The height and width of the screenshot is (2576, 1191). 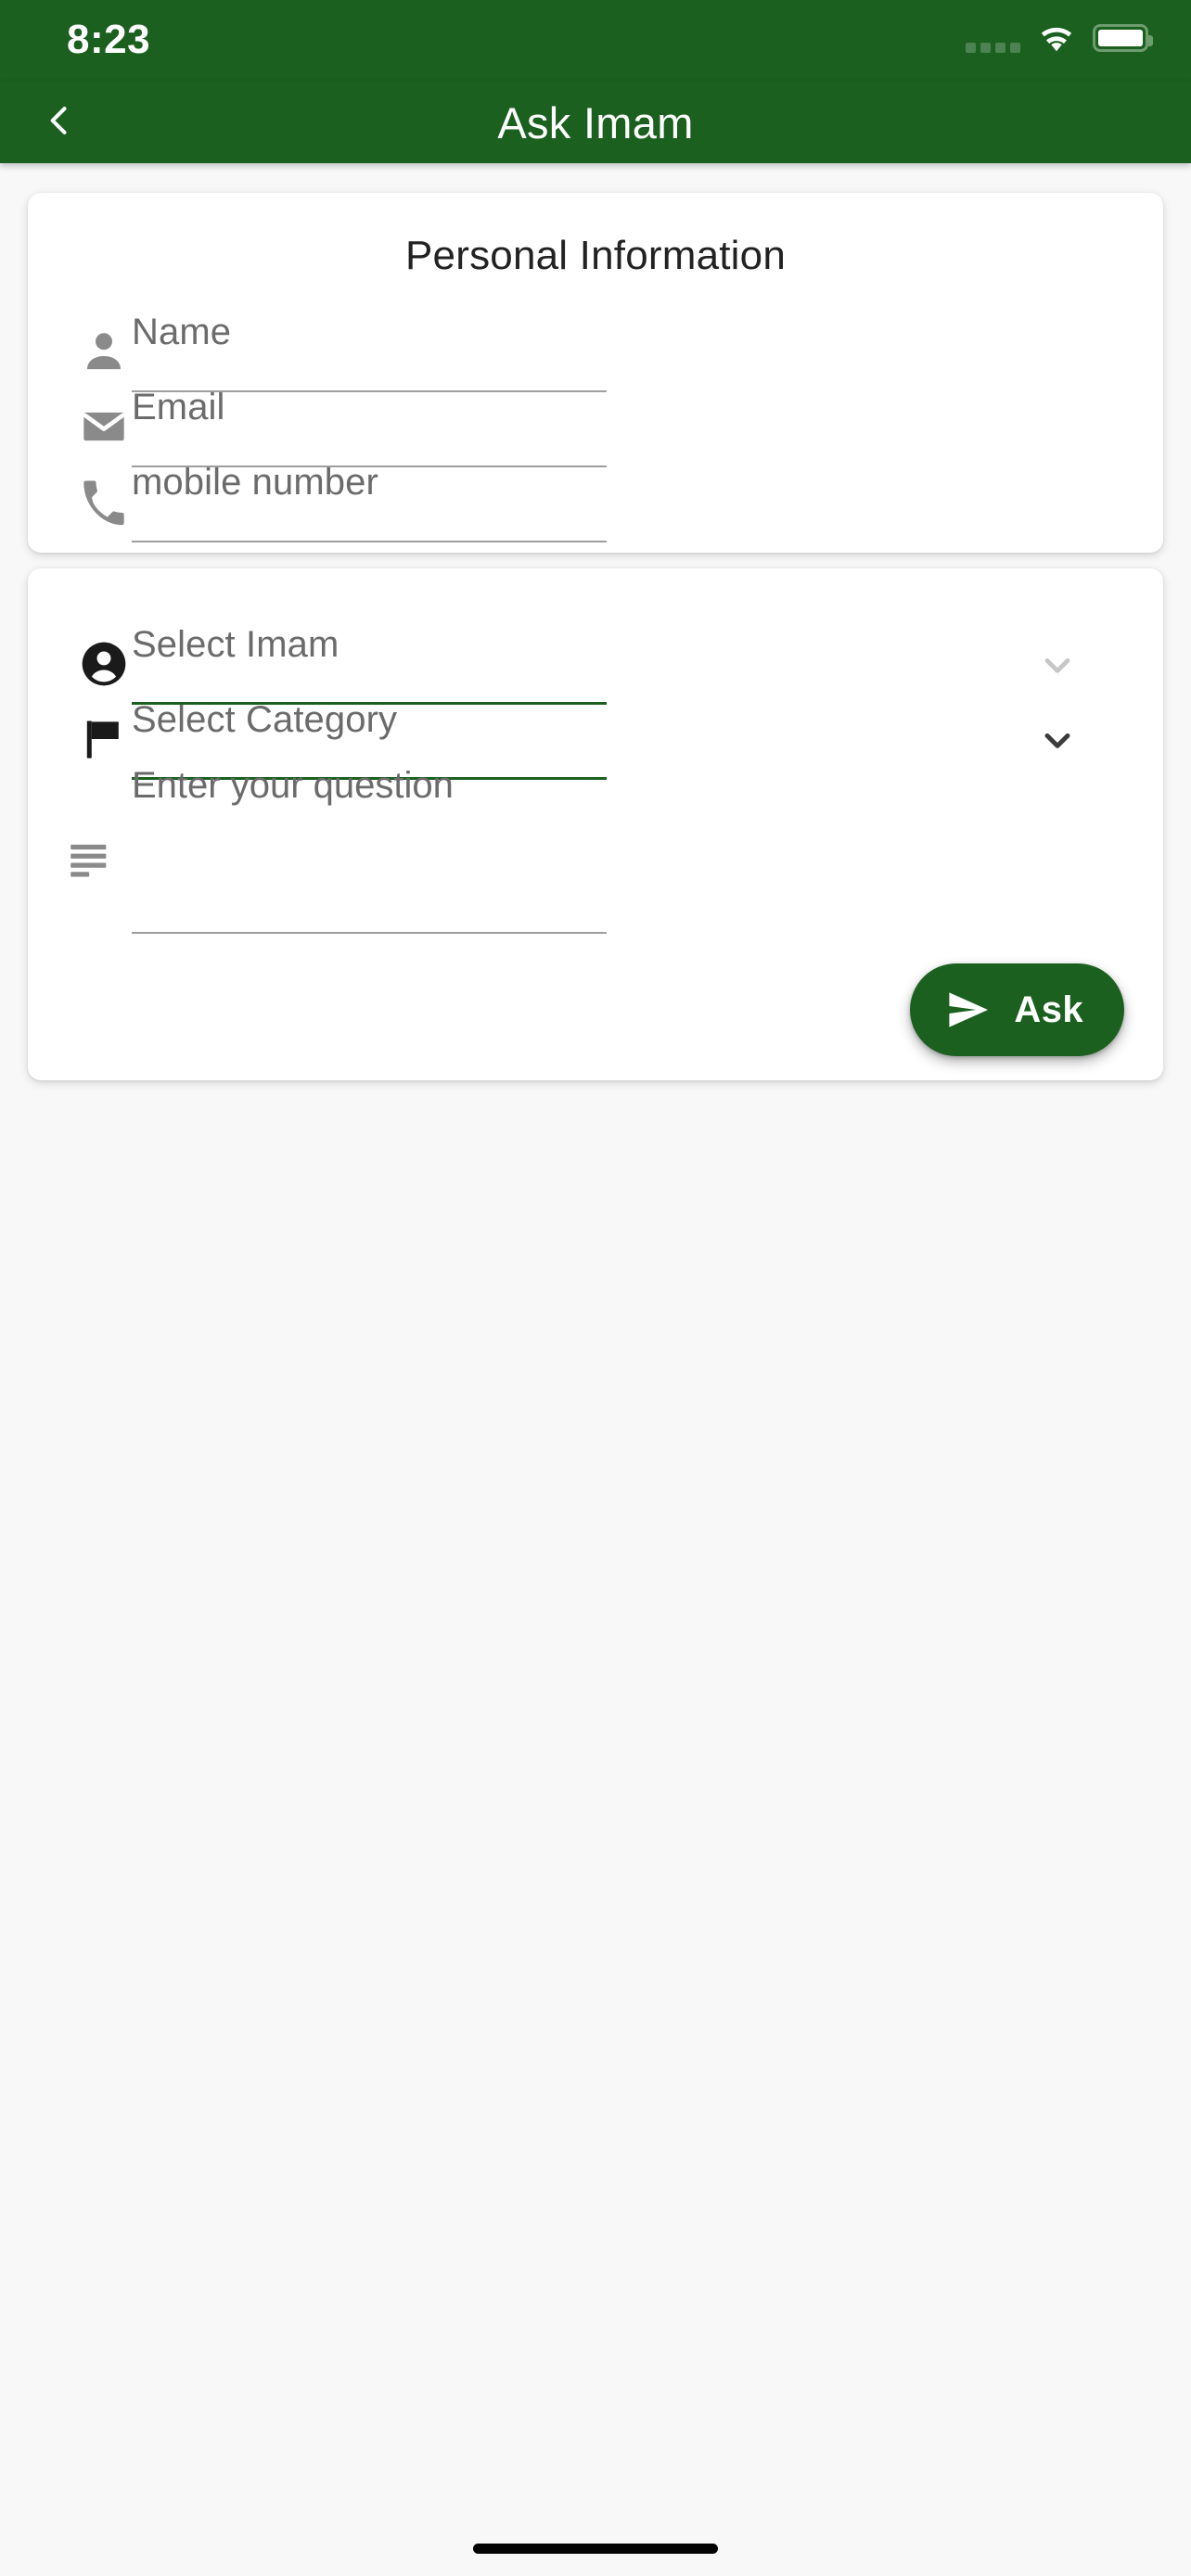 I want to click on cellular-dots-icon, so click(x=993, y=38).